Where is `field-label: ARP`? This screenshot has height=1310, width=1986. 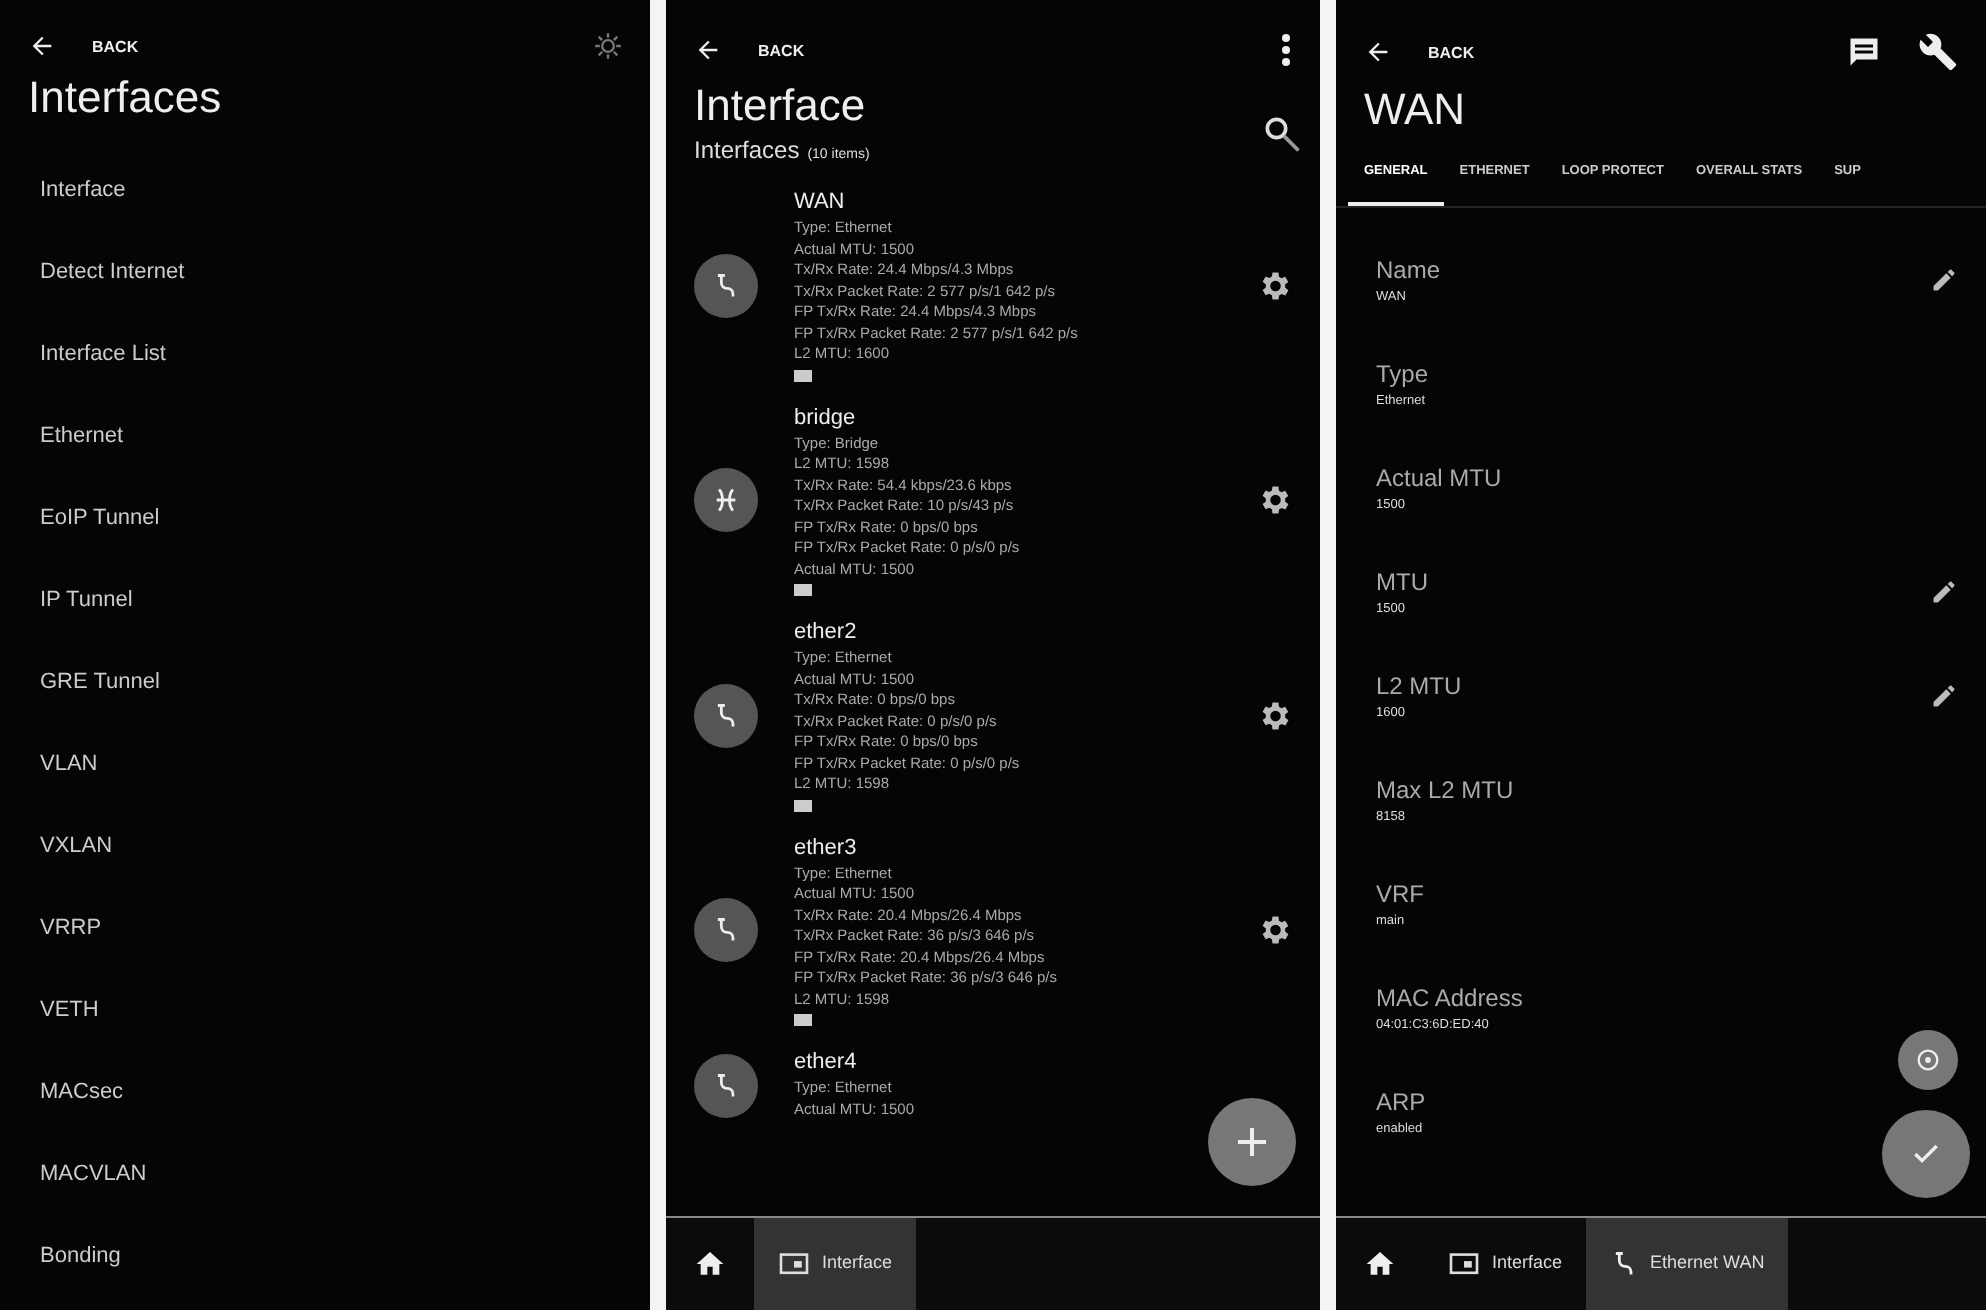
field-label: ARP is located at coordinates (1402, 1102).